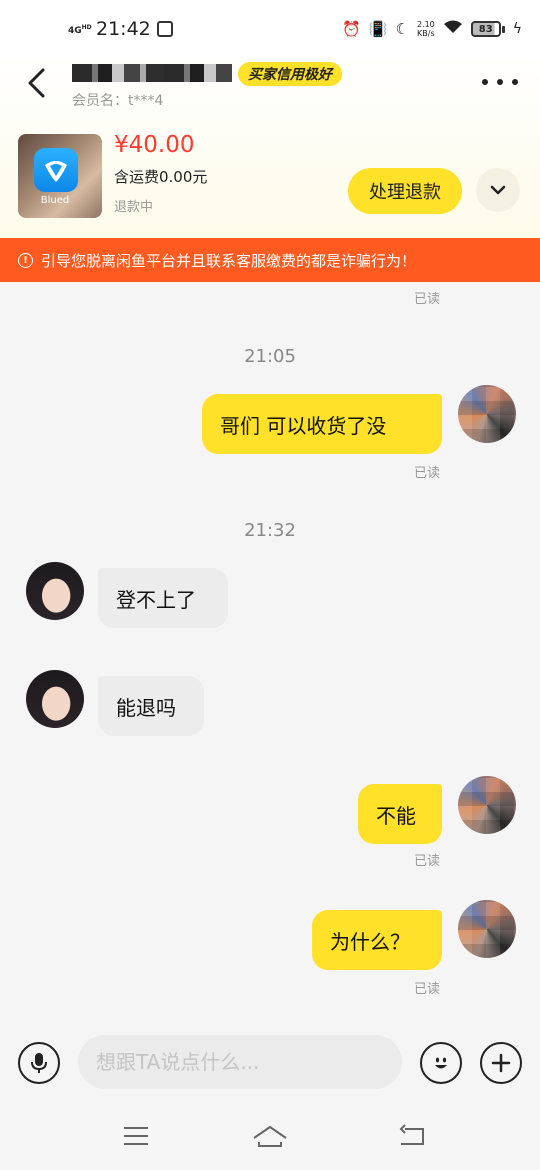 The image size is (540, 1170). Describe the element at coordinates (161, 177) in the screenshot. I see `shipping-fee: 含运费0.00元` at that location.